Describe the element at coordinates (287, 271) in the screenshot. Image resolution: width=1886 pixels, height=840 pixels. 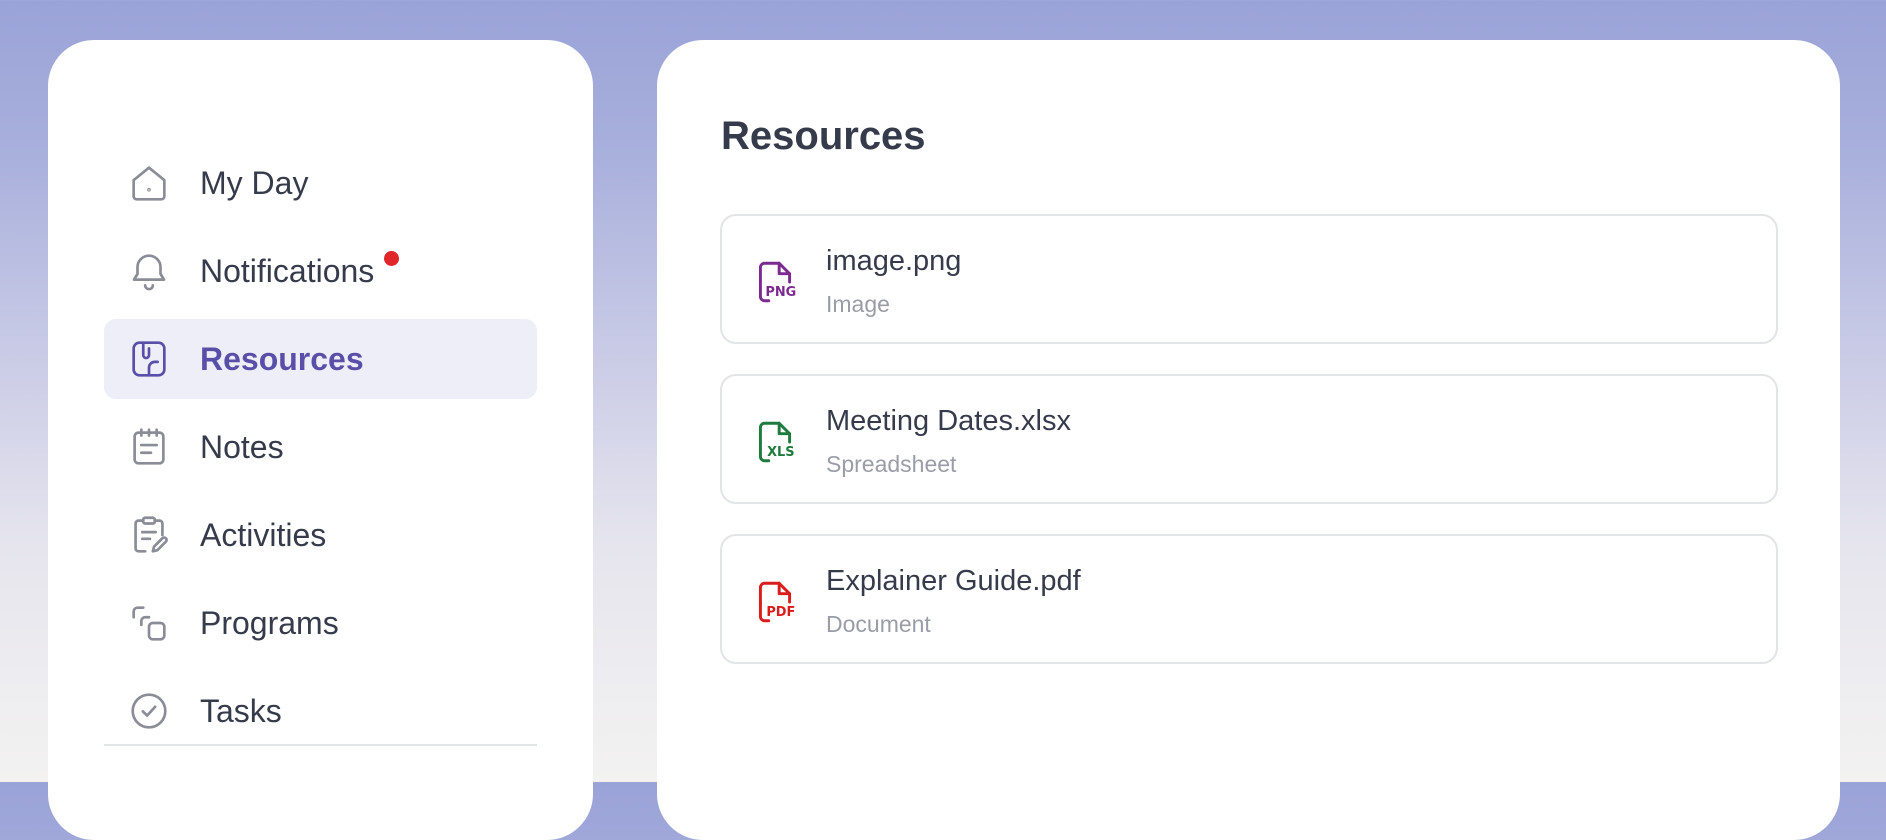
I see `sidebar-item-label: Notifications` at that location.